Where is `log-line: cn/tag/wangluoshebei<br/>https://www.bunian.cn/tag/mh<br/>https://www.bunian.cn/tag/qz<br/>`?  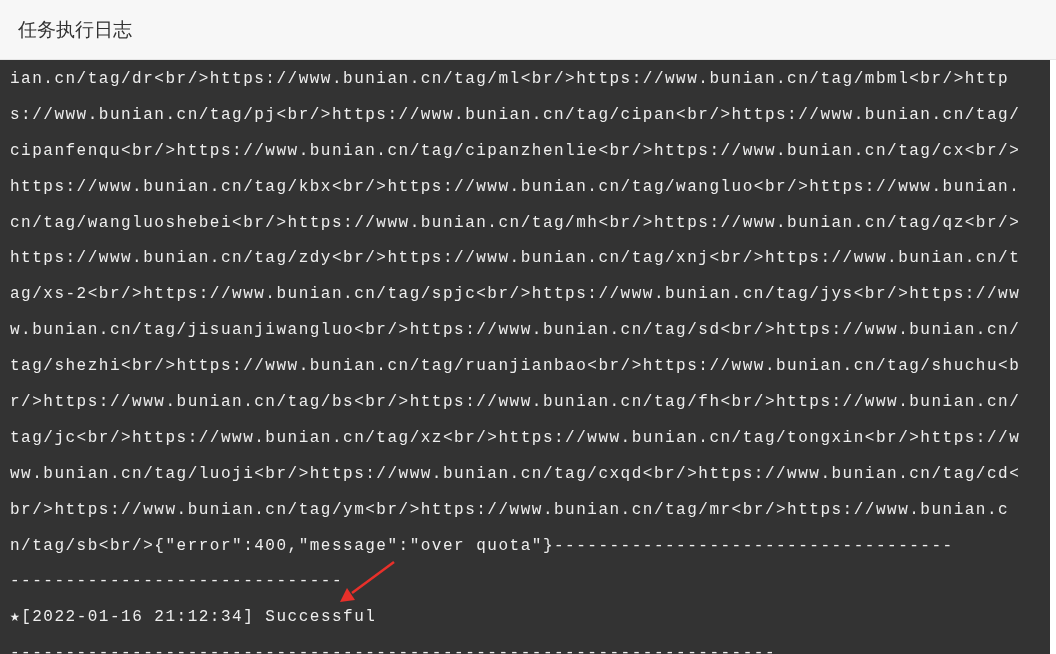
log-line: cn/tag/wangluoshebei<br/>https://www.bunian.cn/tag/mh<br/>https://www.bunian.cn/tag/qz<br/> is located at coordinates (515, 222).